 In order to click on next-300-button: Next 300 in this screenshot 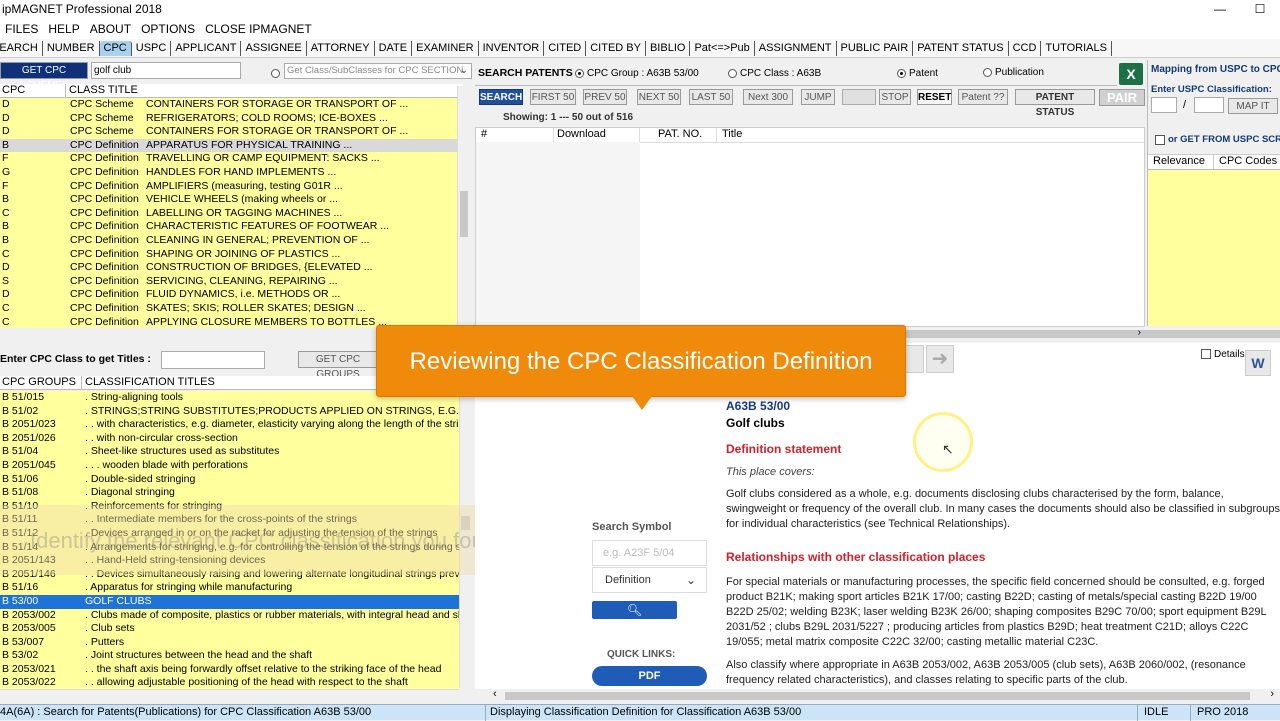, I will do `click(768, 97)`.